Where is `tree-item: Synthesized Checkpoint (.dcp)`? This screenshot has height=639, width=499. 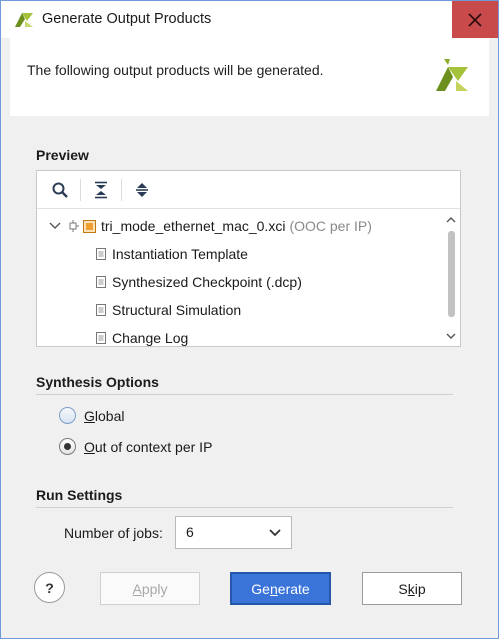
tree-item: Synthesized Checkpoint (.dcp) is located at coordinates (199, 282).